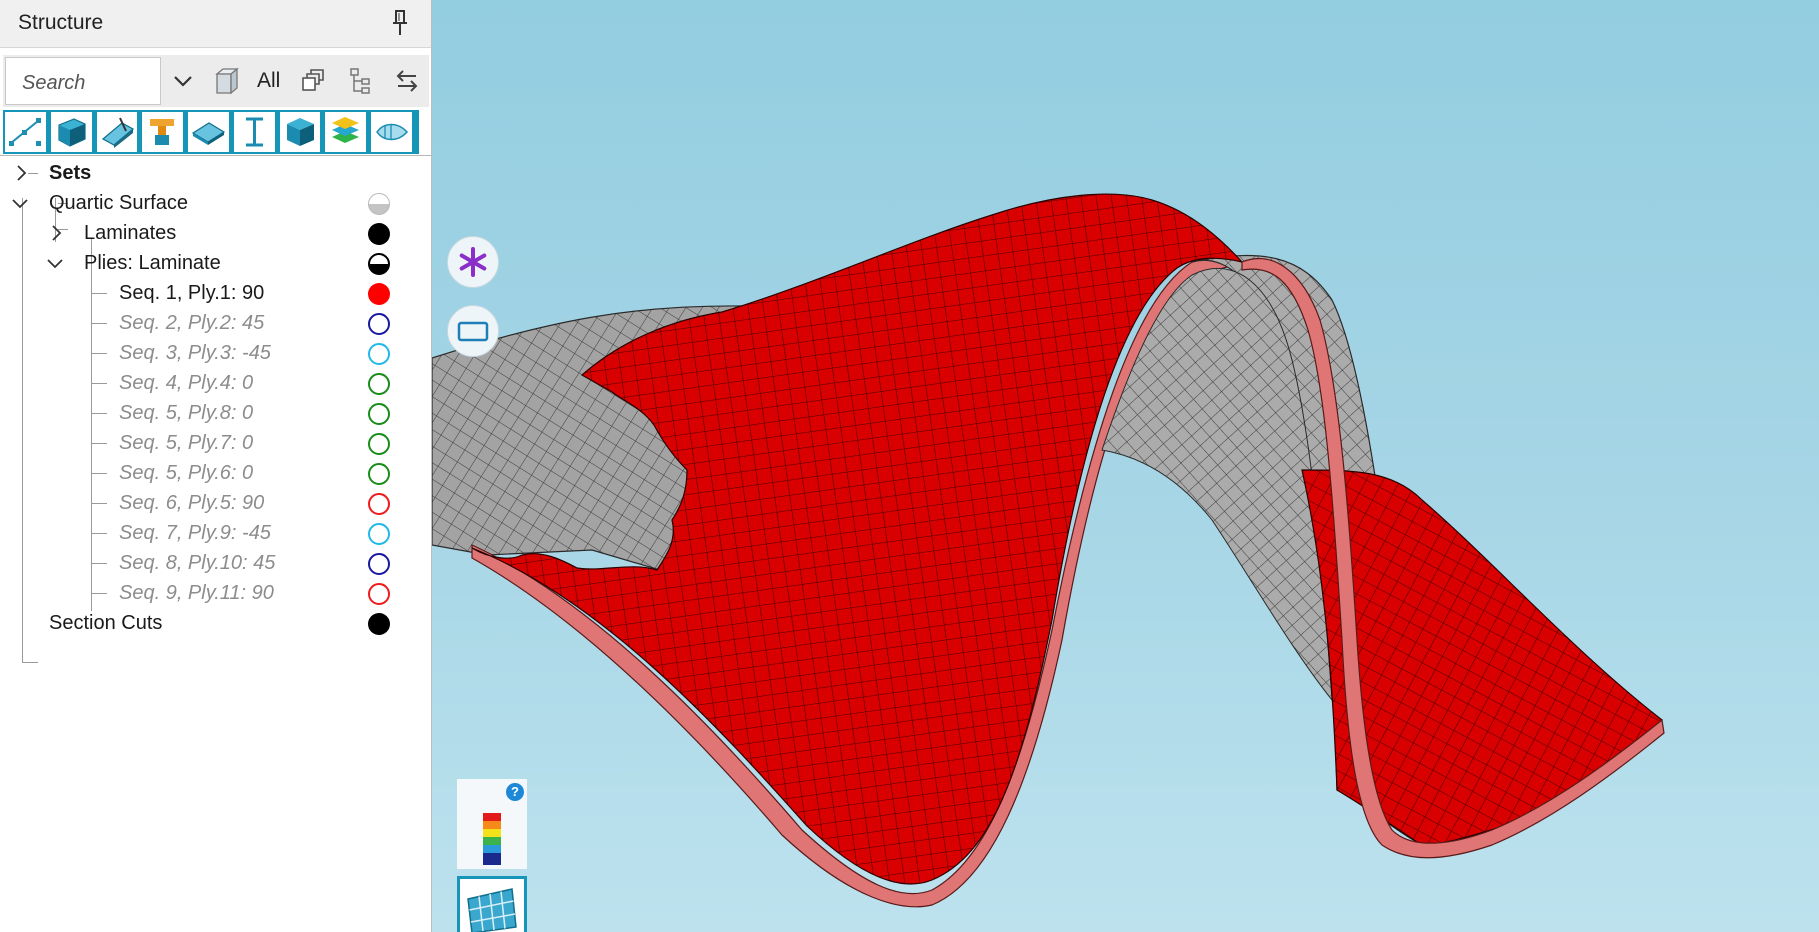 The width and height of the screenshot is (1819, 932). Describe the element at coordinates (400, 23) in the screenshot. I see `pin-icon` at that location.